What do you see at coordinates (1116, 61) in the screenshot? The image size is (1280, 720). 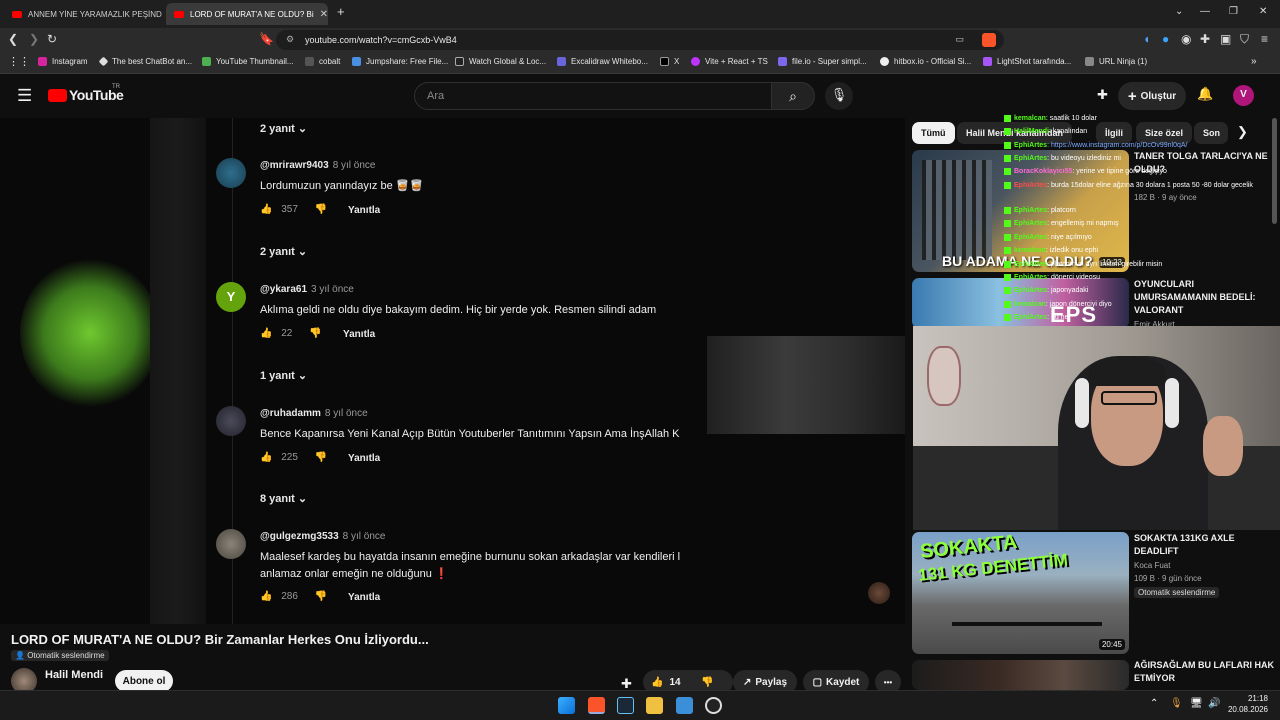 I see `bookmark-item: URL Ninja (1)` at bounding box center [1116, 61].